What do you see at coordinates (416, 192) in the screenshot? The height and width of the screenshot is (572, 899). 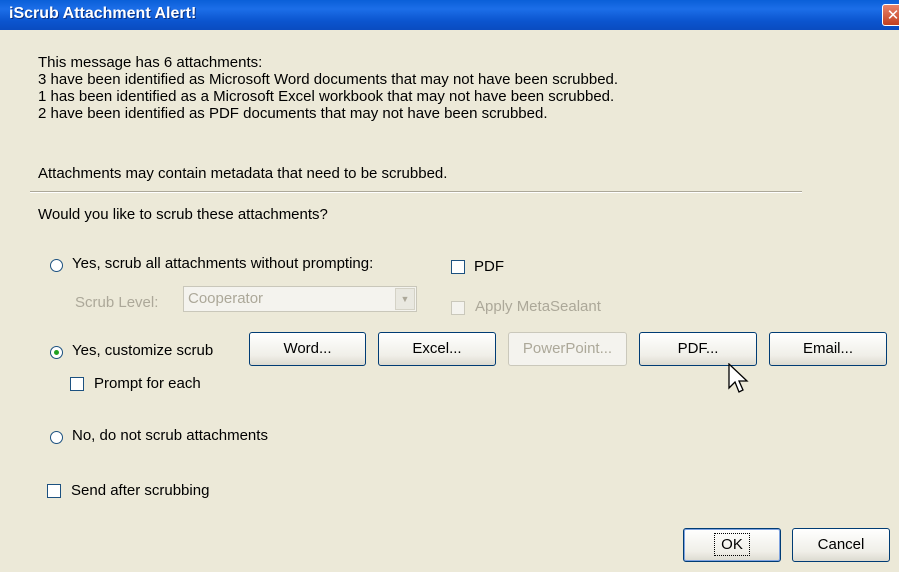 I see `divider` at bounding box center [416, 192].